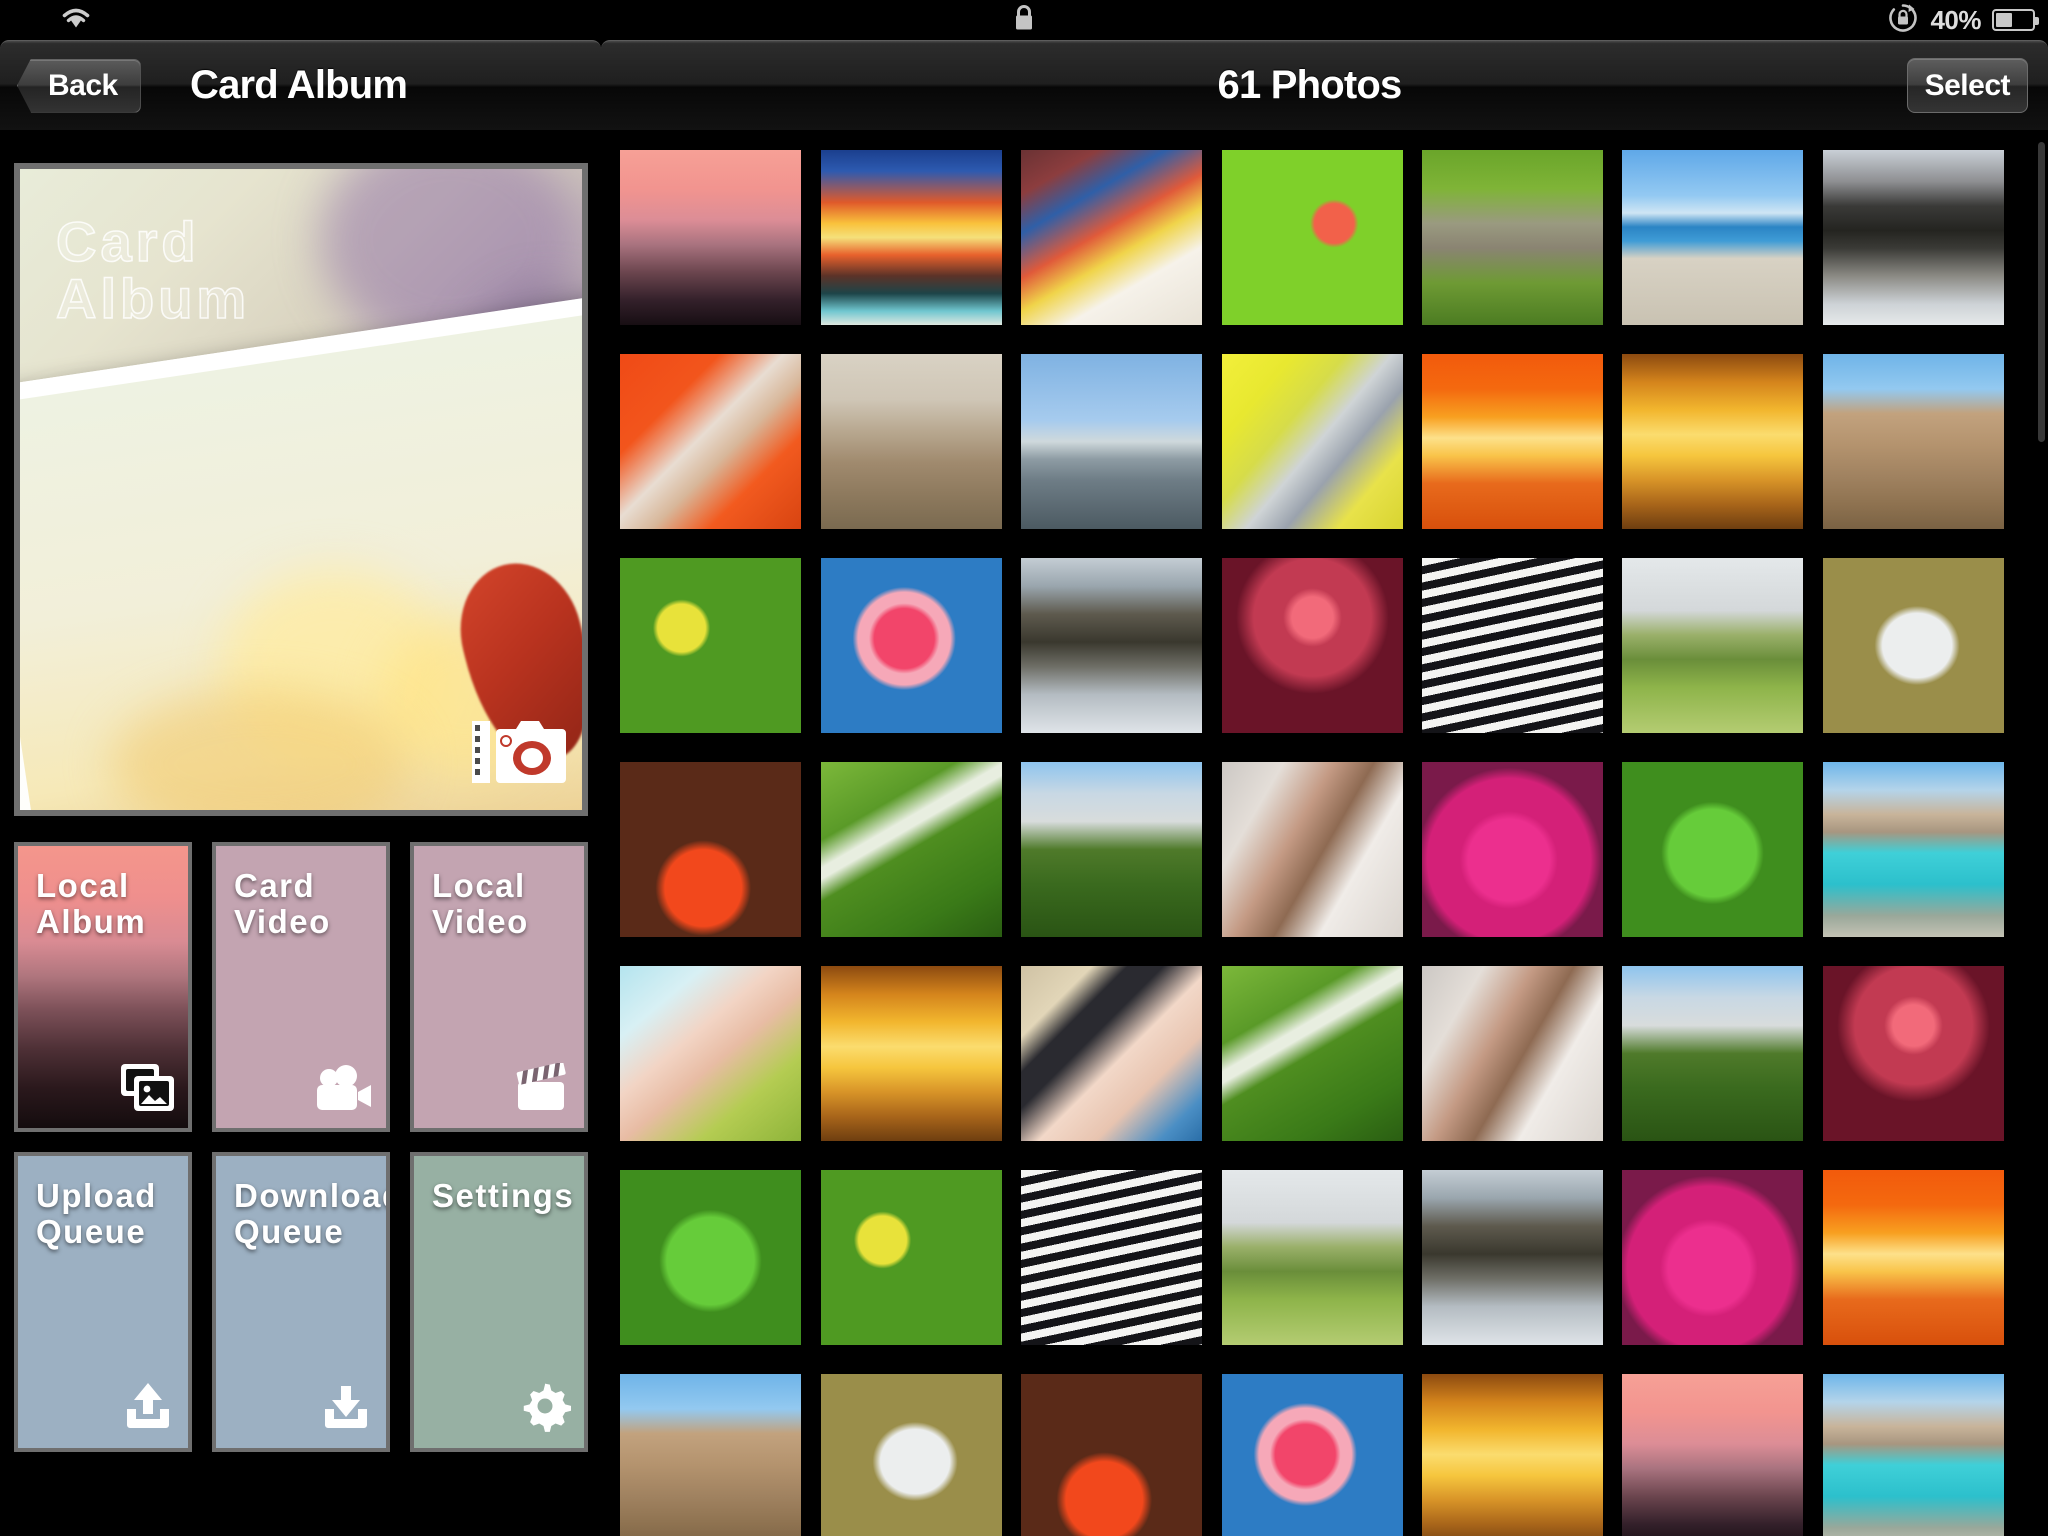 This screenshot has height=1536, width=2048. What do you see at coordinates (1024, 20) in the screenshot?
I see `lock-icon` at bounding box center [1024, 20].